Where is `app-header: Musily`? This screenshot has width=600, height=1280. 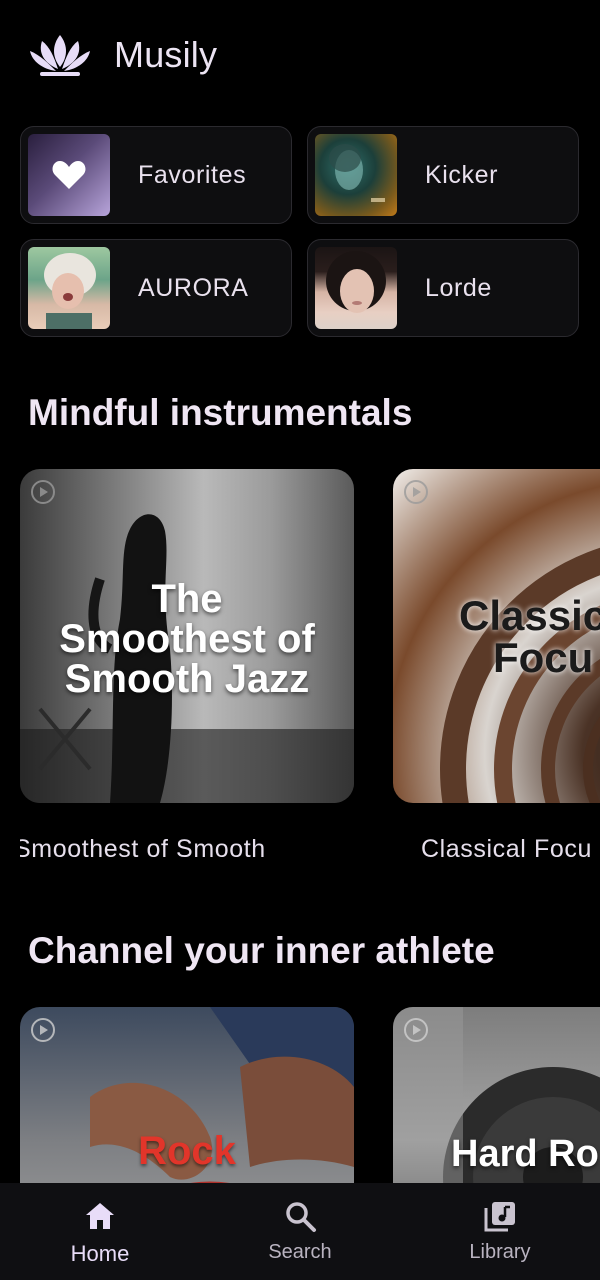 app-header: Musily is located at coordinates (122, 55).